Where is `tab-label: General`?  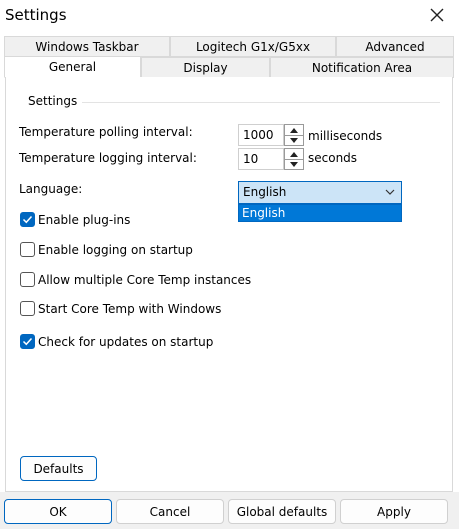
tab-label: General is located at coordinates (72, 67).